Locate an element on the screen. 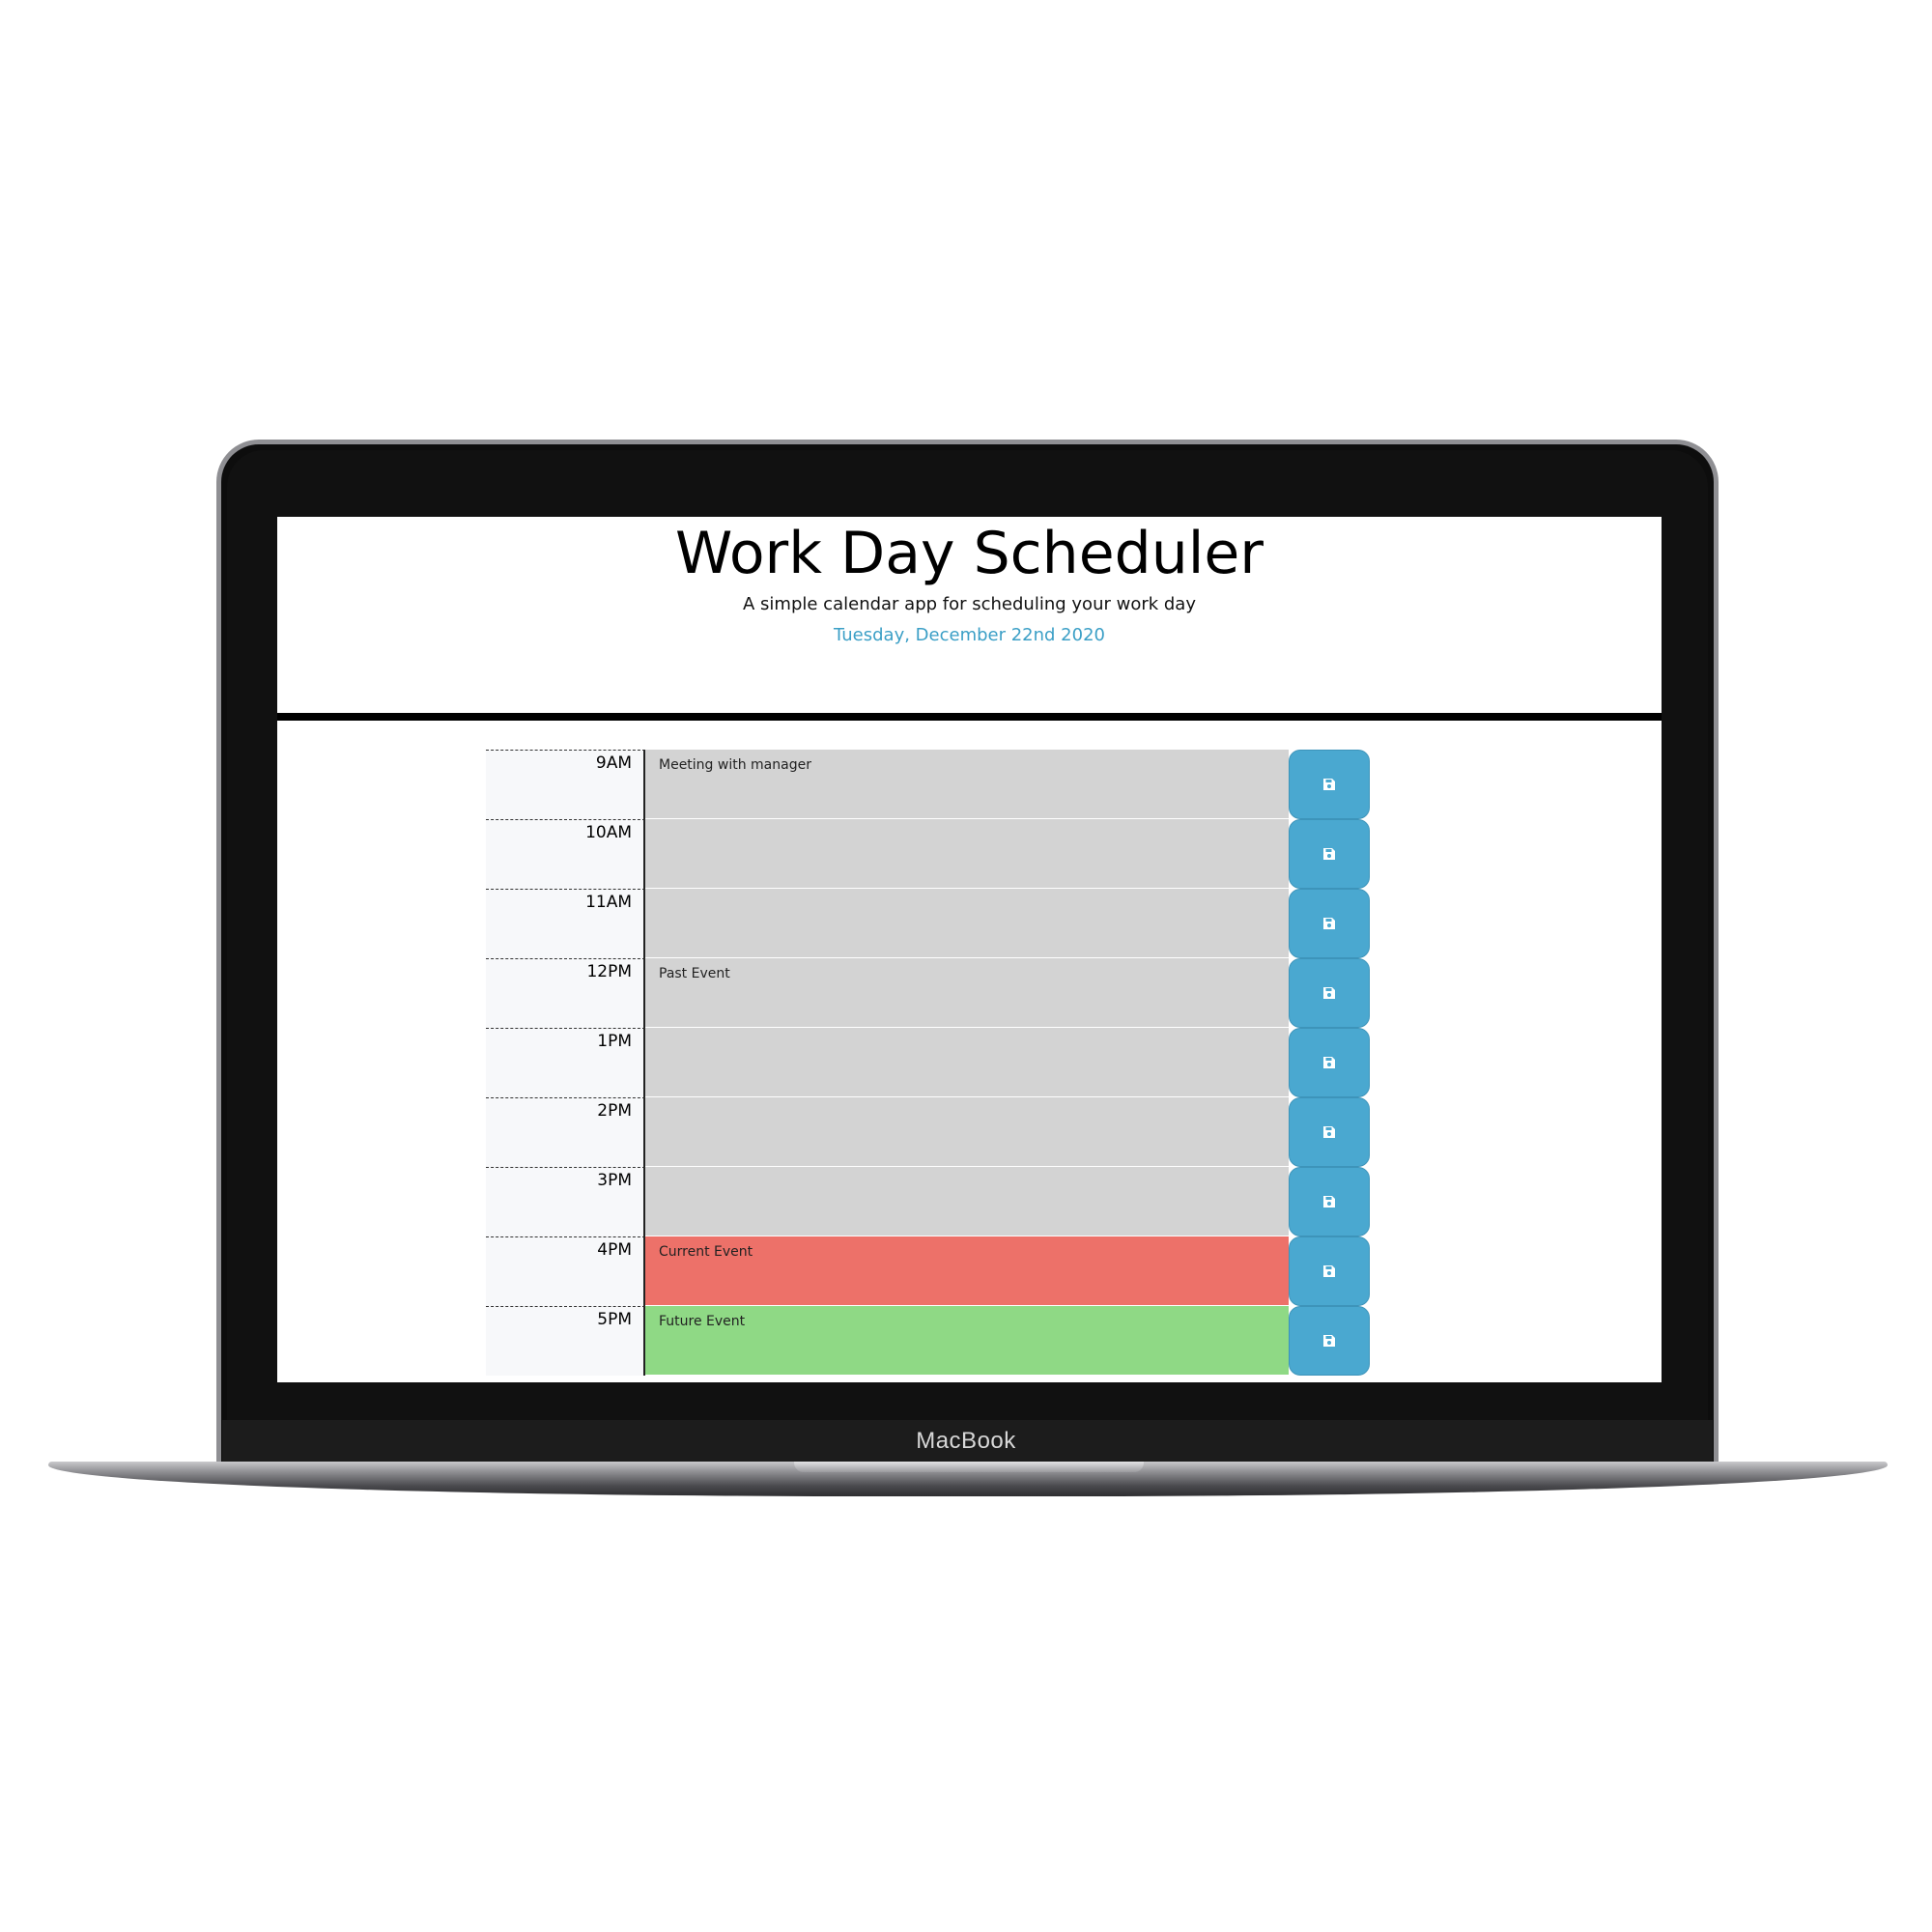 The image size is (1932, 1932). time-block-row: 5PM Future Event is located at coordinates (928, 1341).